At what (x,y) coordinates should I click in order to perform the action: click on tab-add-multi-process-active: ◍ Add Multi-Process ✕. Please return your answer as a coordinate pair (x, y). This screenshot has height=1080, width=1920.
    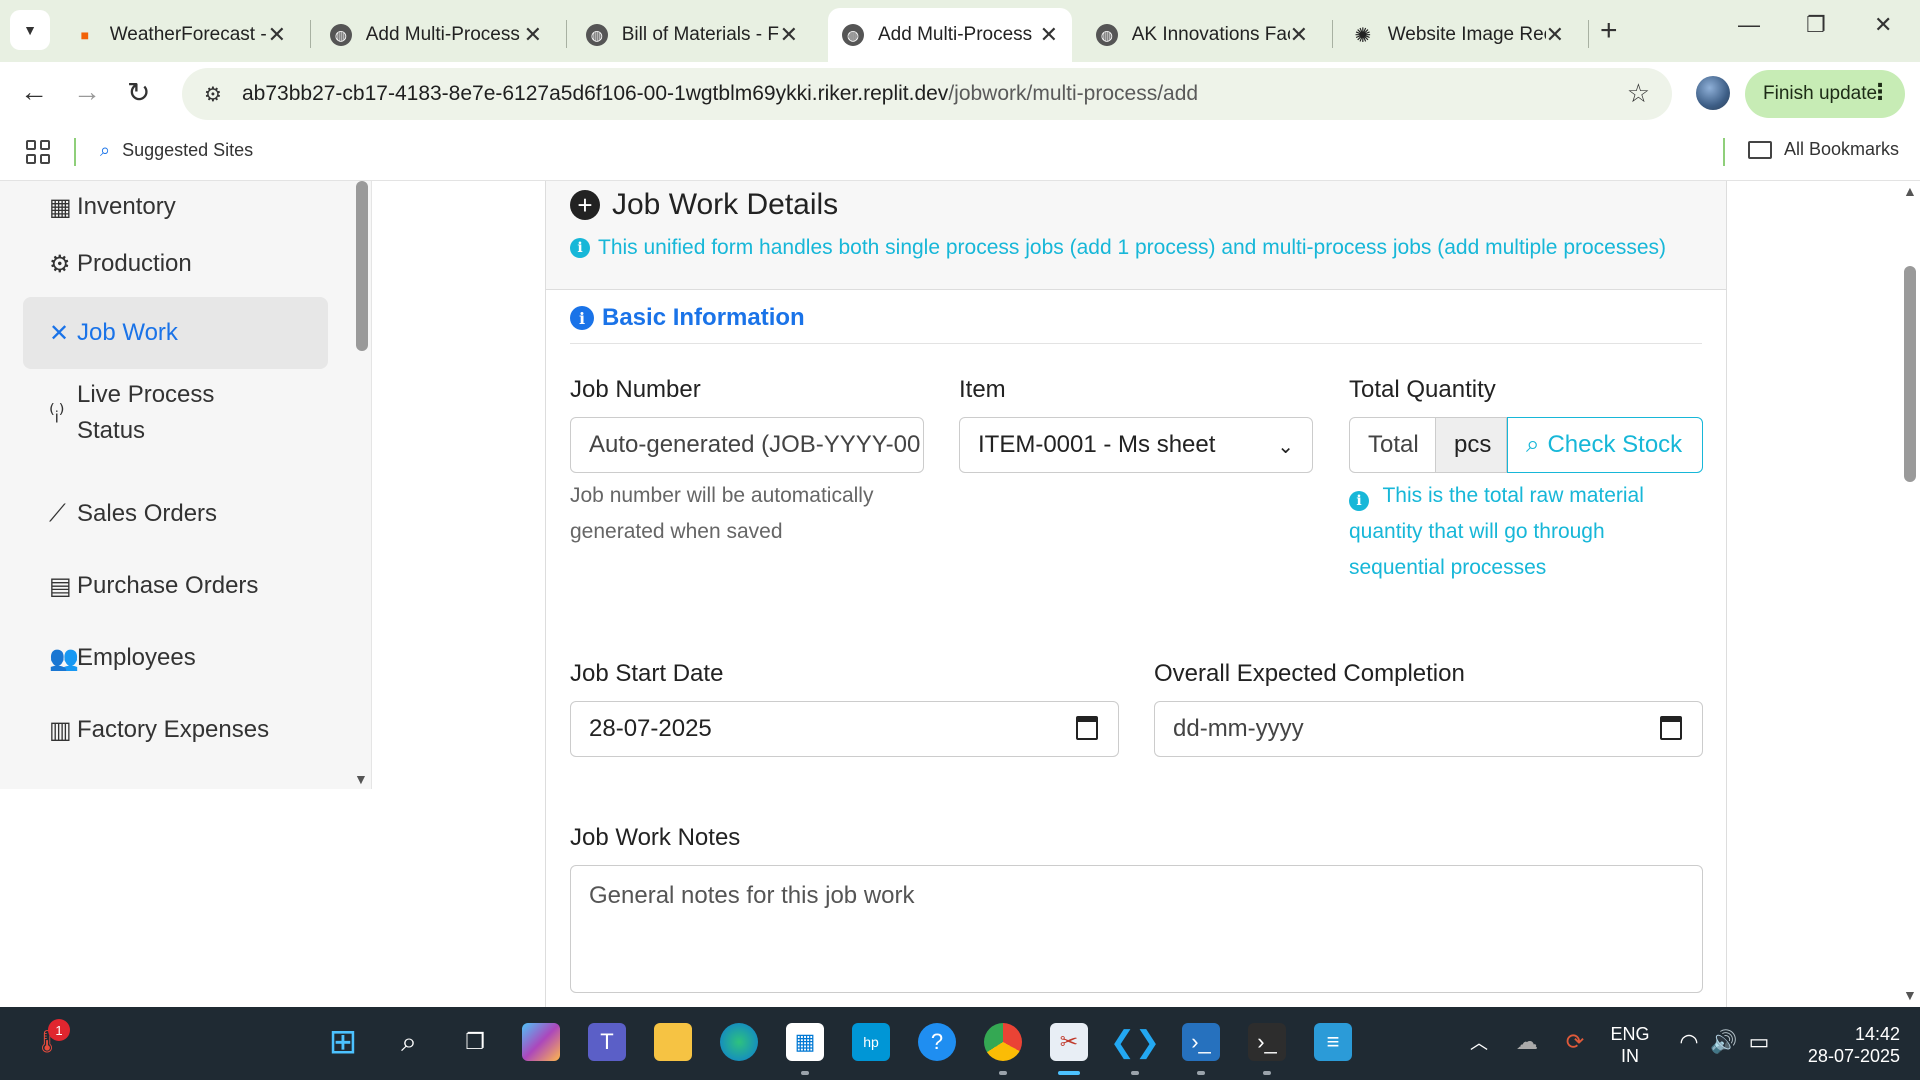
    Looking at the image, I should click on (950, 35).